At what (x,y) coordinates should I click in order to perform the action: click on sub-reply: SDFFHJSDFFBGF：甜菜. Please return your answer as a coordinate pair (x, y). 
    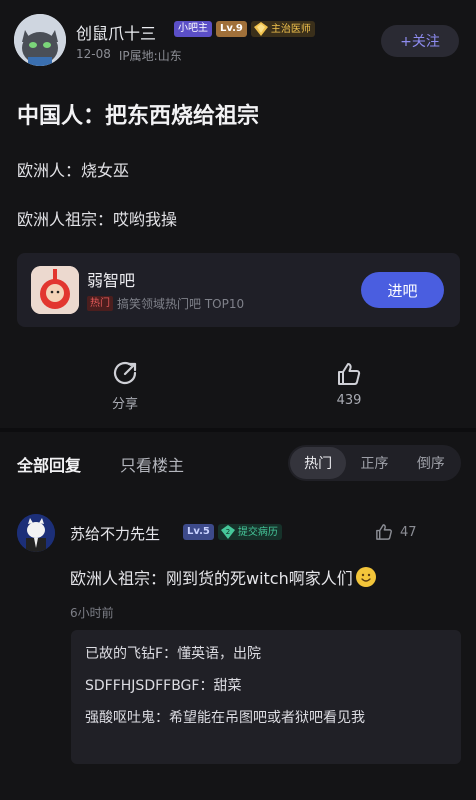
    Looking at the image, I should click on (266, 686).